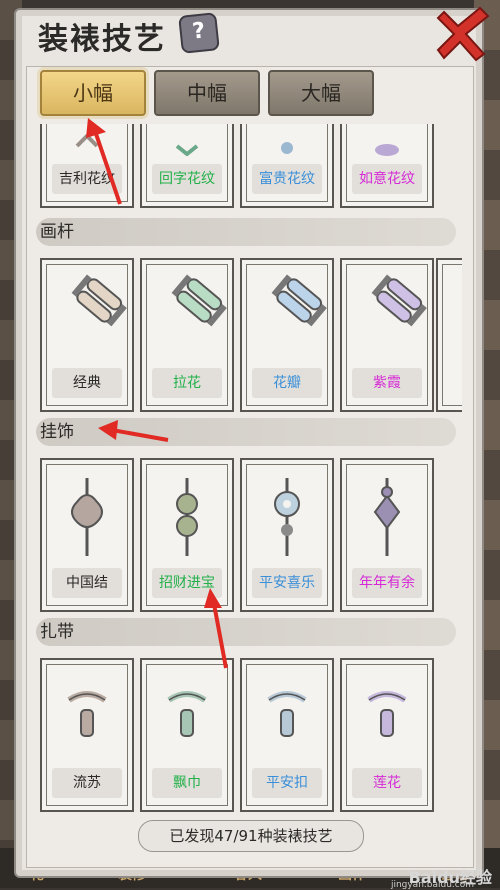 The width and height of the screenshot is (500, 890). Describe the element at coordinates (87, 583) in the screenshot. I see `skill-name: 中国结` at that location.